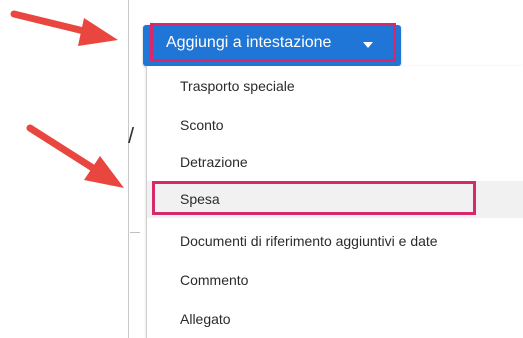 The image size is (523, 338). What do you see at coordinates (75, 156) in the screenshot?
I see `arrow-to-spesa-icon` at bounding box center [75, 156].